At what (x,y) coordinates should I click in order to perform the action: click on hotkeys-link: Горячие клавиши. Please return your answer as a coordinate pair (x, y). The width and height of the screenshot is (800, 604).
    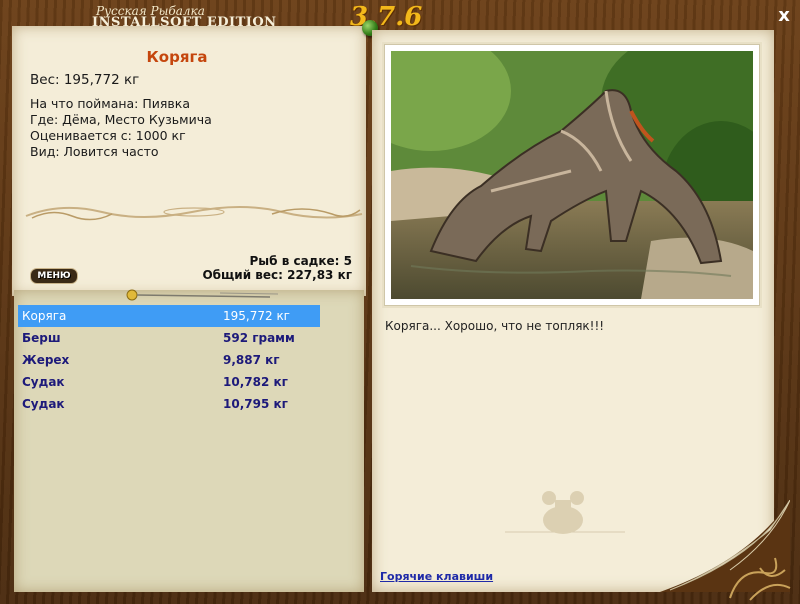
    Looking at the image, I should click on (436, 576).